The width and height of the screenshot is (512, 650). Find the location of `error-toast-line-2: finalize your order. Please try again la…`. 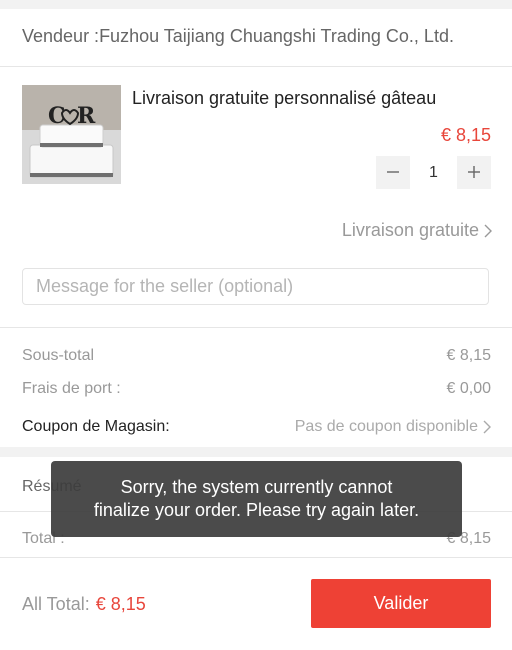

error-toast-line-2: finalize your order. Please try again la… is located at coordinates (256, 510).